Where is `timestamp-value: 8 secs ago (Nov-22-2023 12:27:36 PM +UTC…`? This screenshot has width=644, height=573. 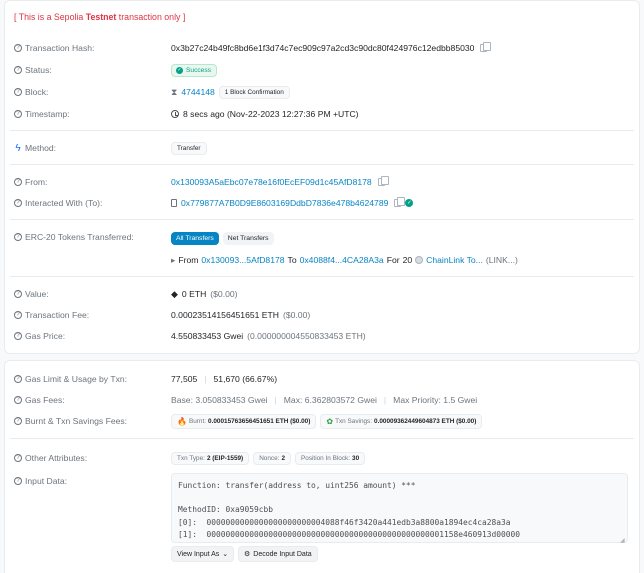 timestamp-value: 8 secs ago (Nov-22-2023 12:27:36 PM +UTC… is located at coordinates (271, 114).